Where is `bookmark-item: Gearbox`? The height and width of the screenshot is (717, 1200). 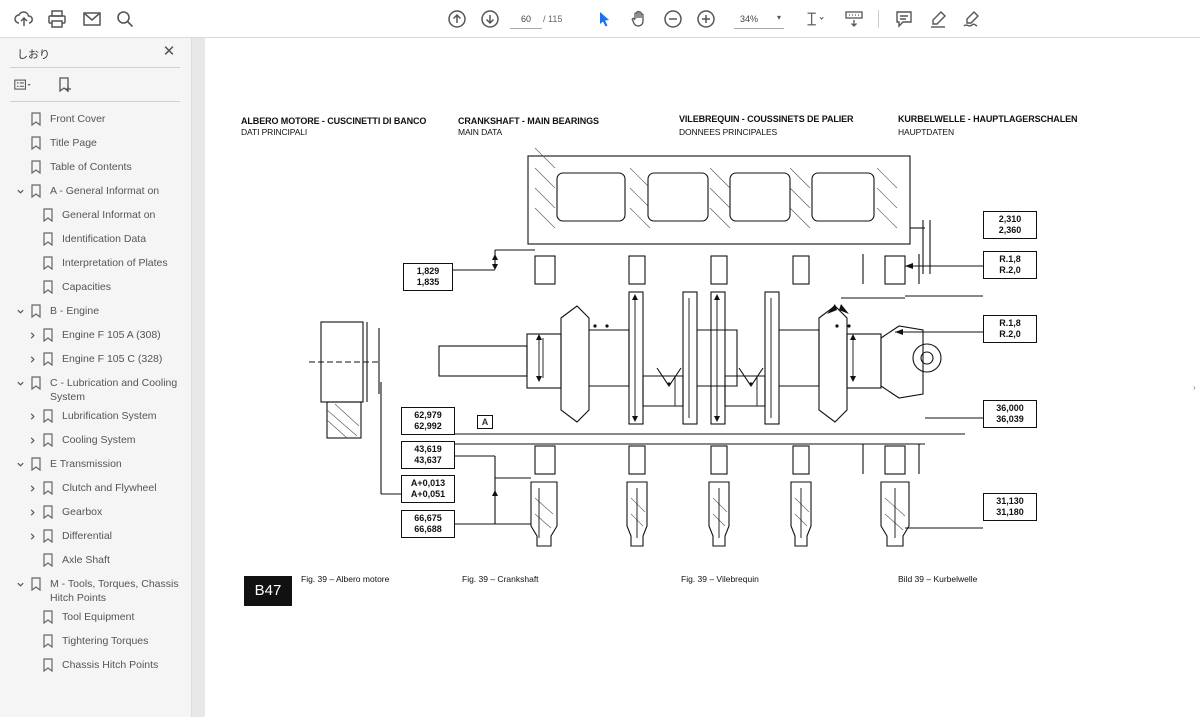
bookmark-item: Gearbox is located at coordinates (64, 514).